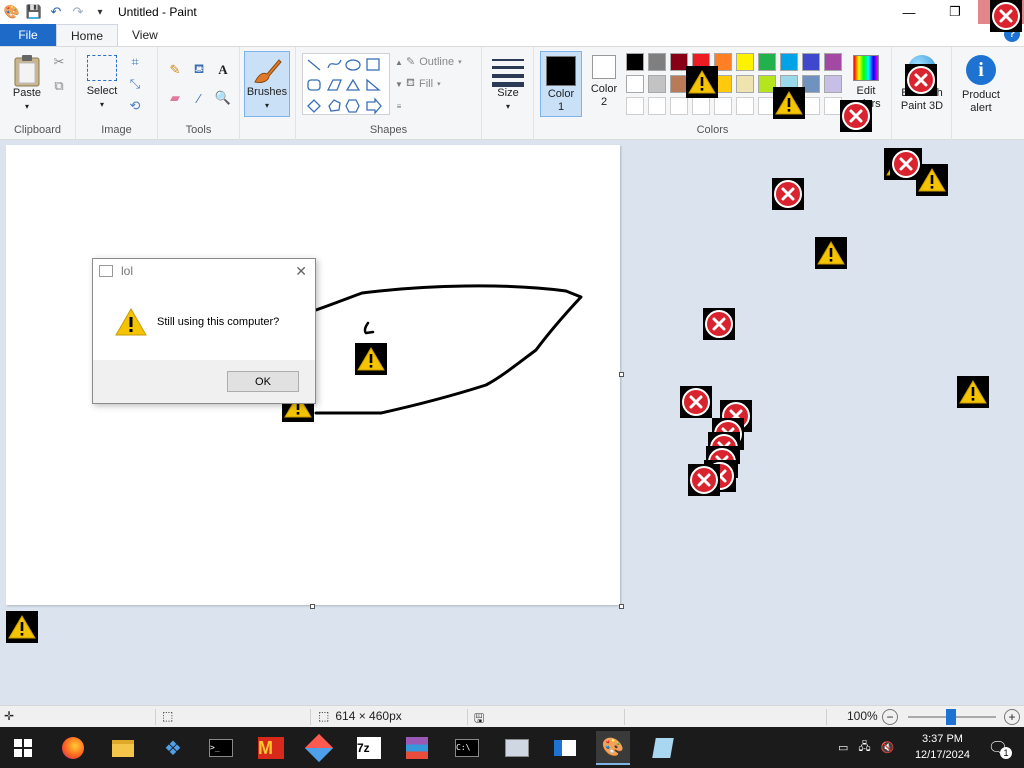 The height and width of the screenshot is (768, 1024). I want to click on volume-muted-icon: 🔇, so click(888, 747).